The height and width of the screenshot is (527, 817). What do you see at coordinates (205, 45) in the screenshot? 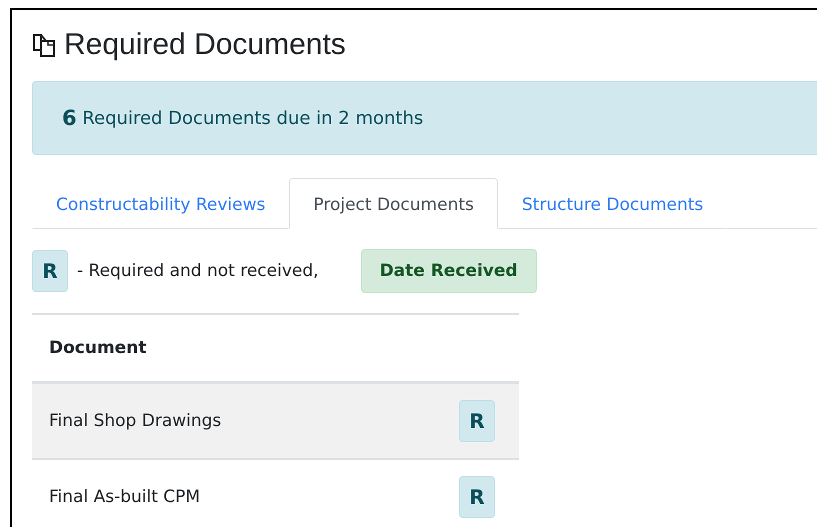
I see `page-title: Required Documents` at bounding box center [205, 45].